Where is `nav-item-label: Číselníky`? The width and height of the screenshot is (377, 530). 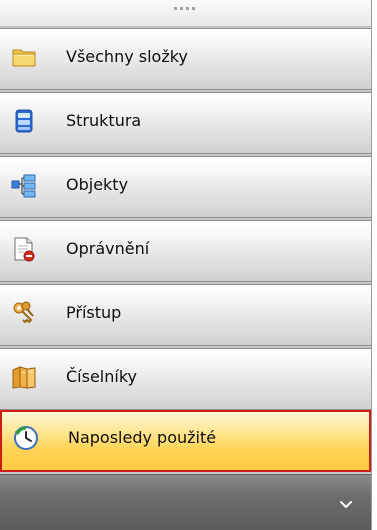
nav-item-label: Číselníky is located at coordinates (101, 376).